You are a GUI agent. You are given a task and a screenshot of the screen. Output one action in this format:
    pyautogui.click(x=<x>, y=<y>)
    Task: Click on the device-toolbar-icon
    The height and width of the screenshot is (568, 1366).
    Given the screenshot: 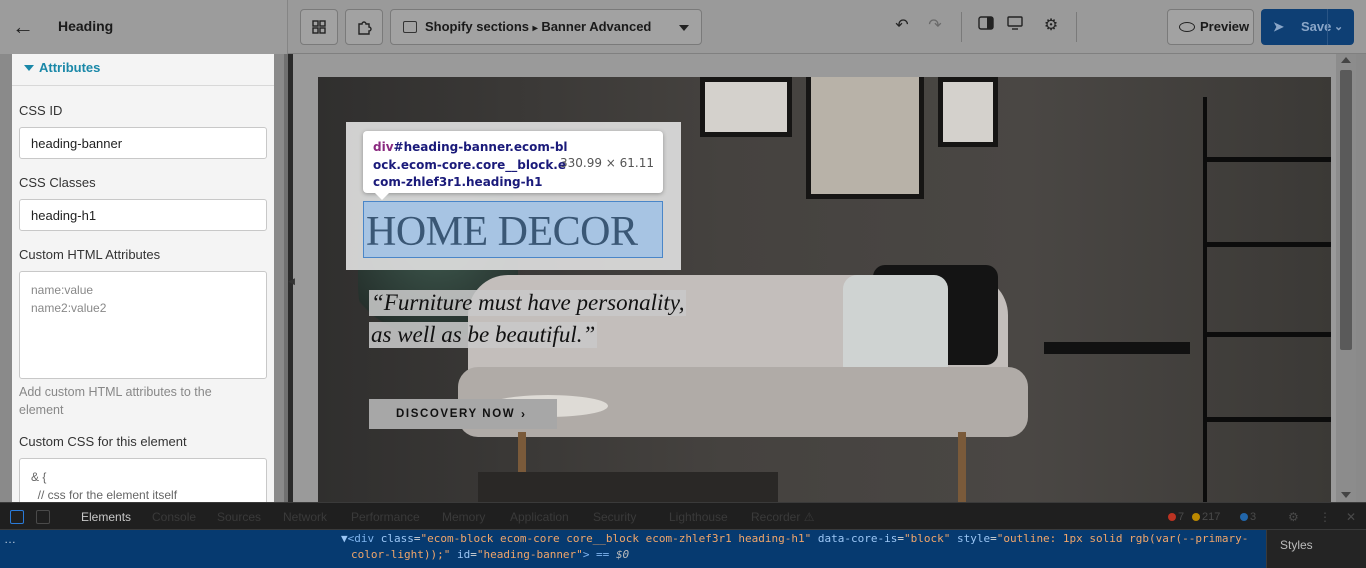 What is the action you would take?
    pyautogui.click(x=43, y=517)
    